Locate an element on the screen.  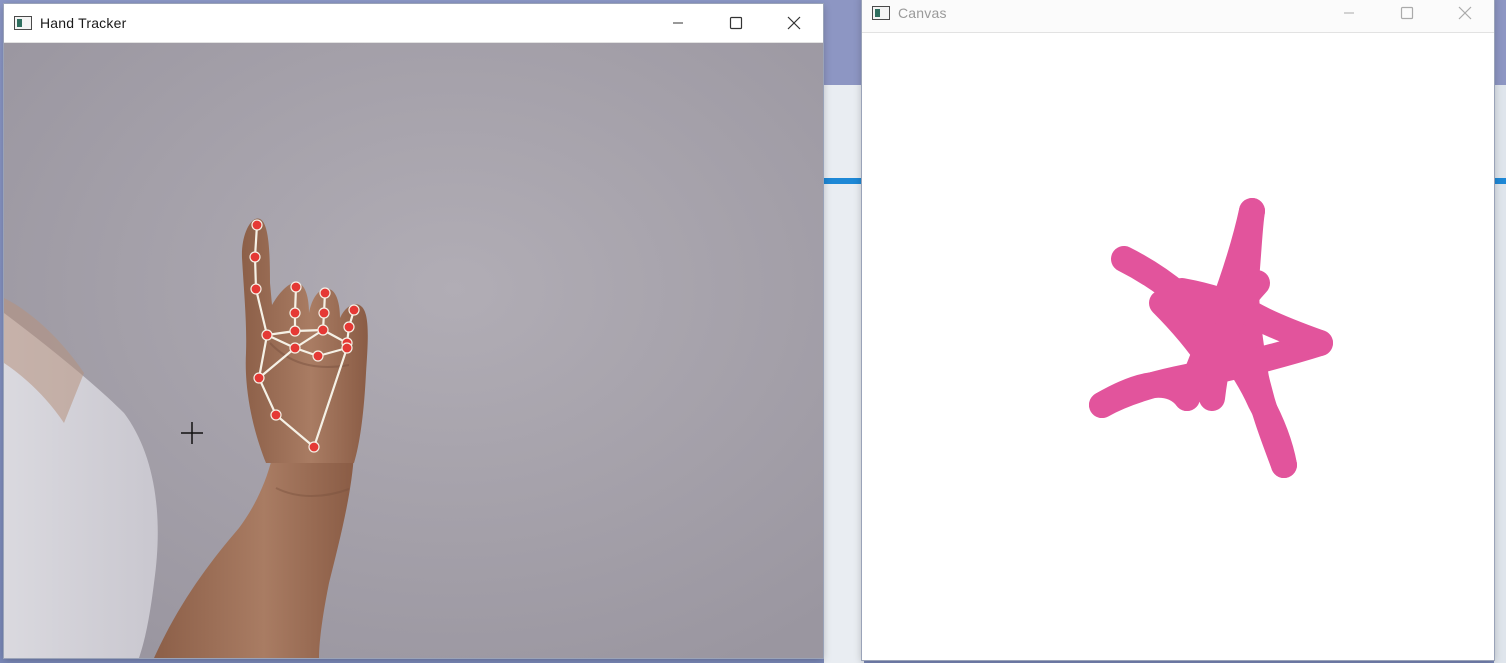
background-taskbar-area is located at coordinates (844, 42).